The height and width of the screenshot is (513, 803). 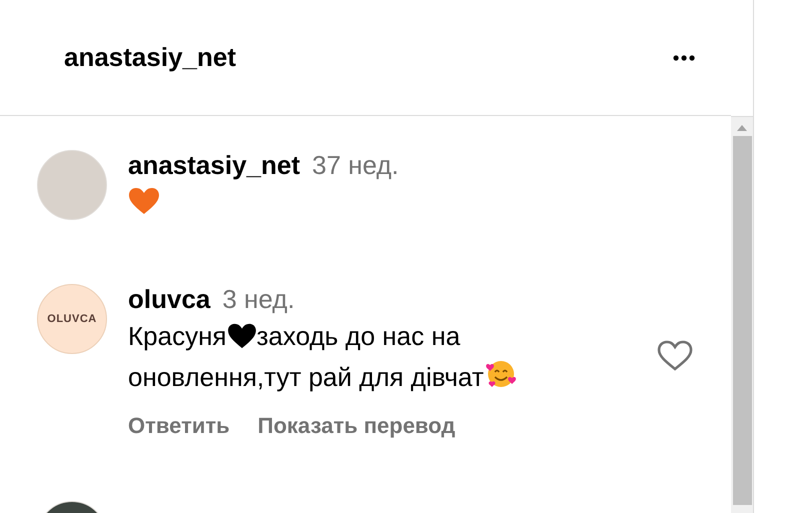 I want to click on comment-time: 37 нед., so click(x=355, y=165).